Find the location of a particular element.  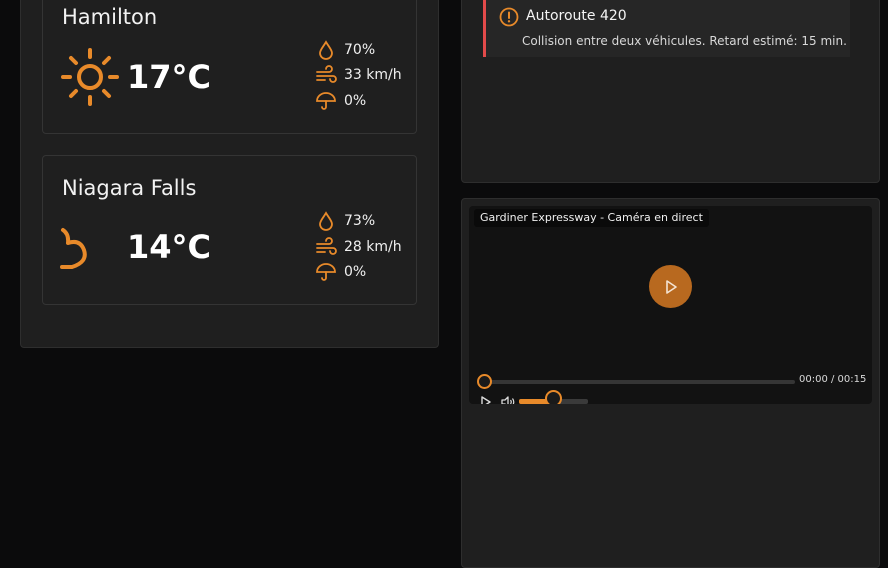

camera-label: Gardiner Expressway - Caméra en direct is located at coordinates (591, 218).